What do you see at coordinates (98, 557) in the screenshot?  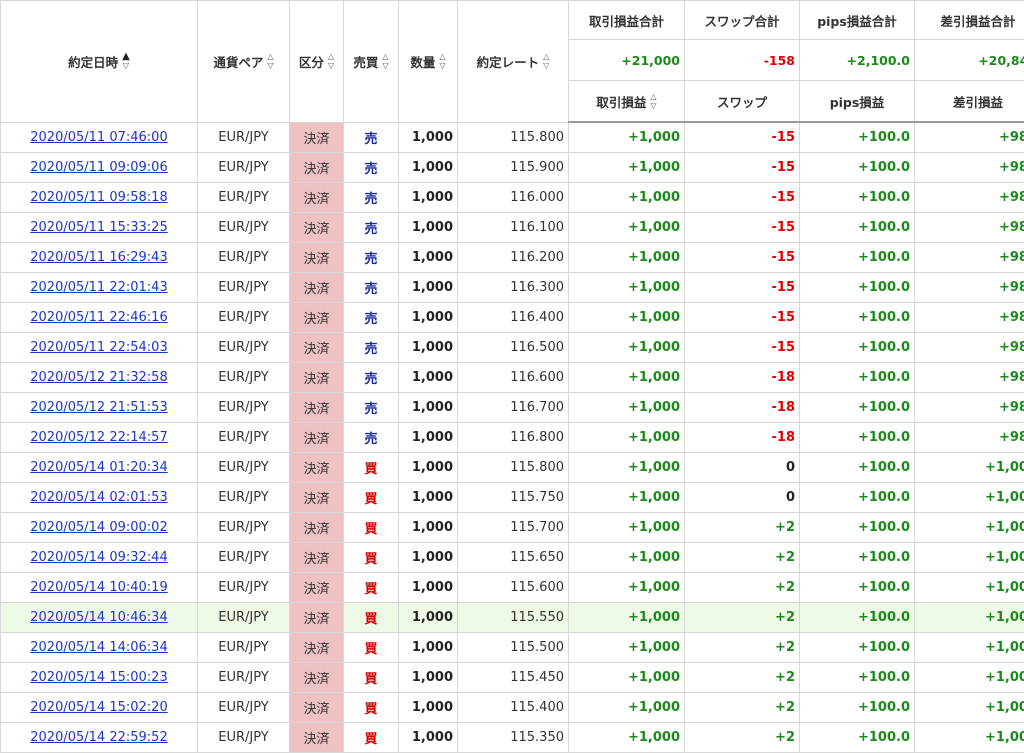 I see `trade-date-link: 2020/05/14 09:32:44` at bounding box center [98, 557].